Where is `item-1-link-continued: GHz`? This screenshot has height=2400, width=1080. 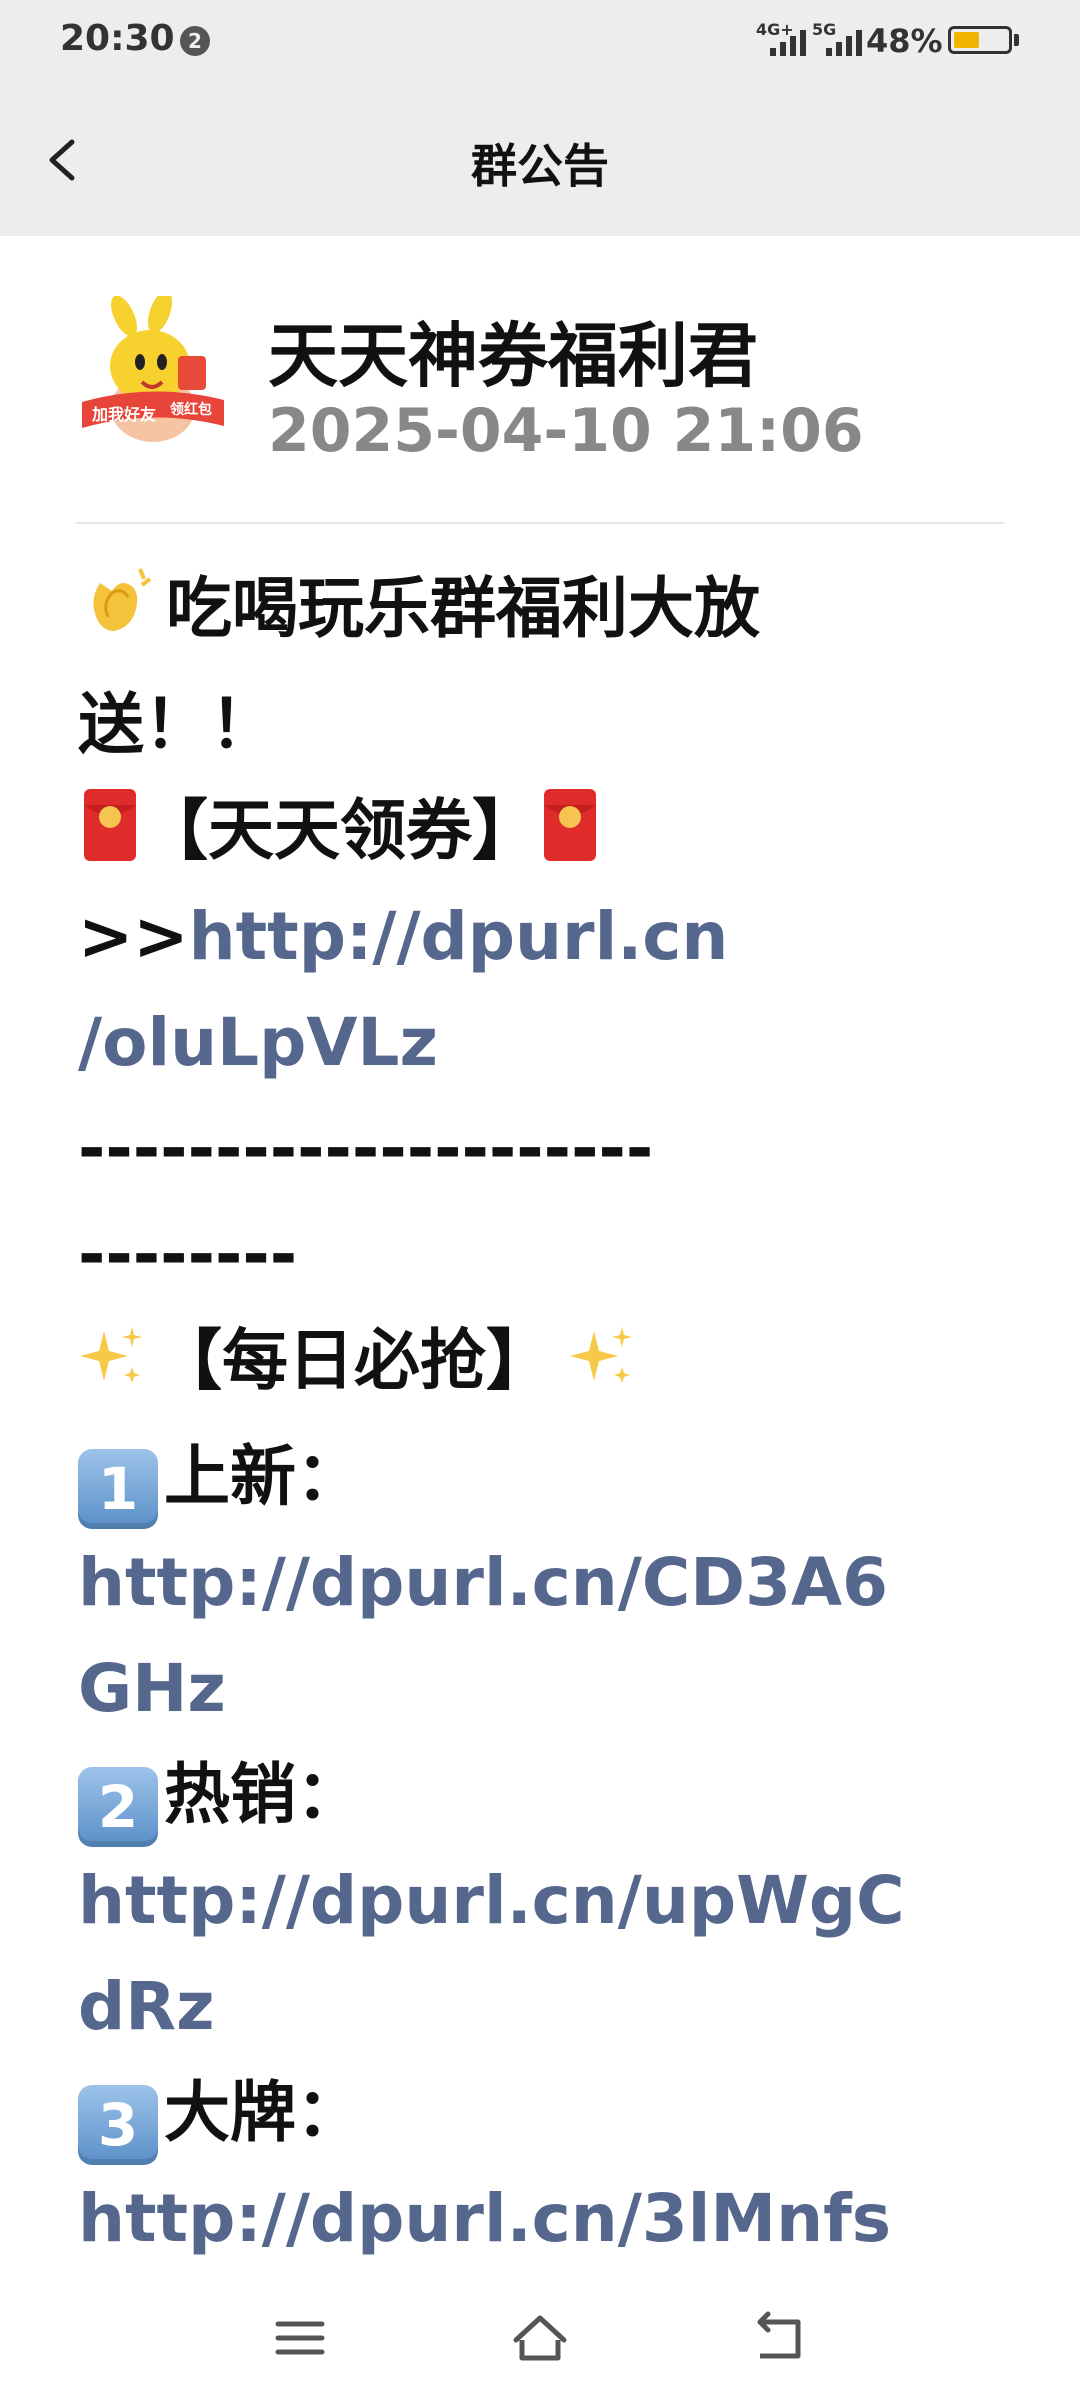
item-1-link-continued: GHz is located at coordinates (543, 1689).